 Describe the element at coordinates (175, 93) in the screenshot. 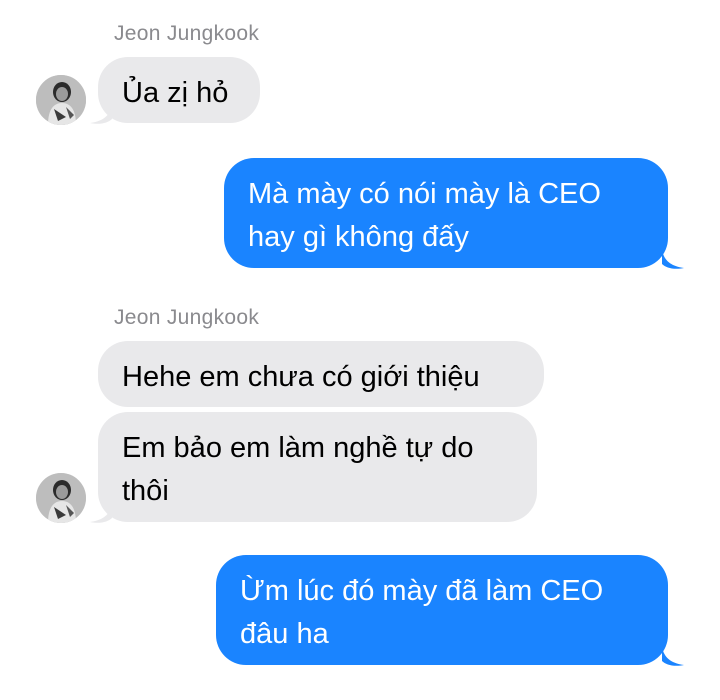

I see `message-text: Ủa zị hỏ` at that location.